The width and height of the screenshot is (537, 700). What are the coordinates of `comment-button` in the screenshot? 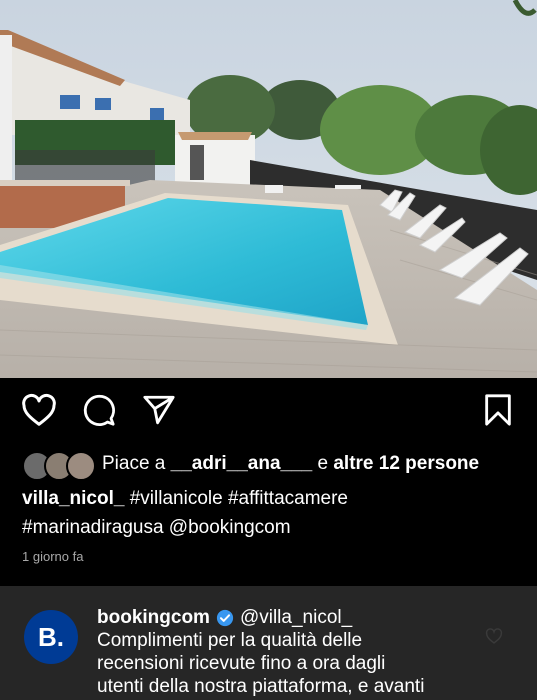 It's located at (99, 410).